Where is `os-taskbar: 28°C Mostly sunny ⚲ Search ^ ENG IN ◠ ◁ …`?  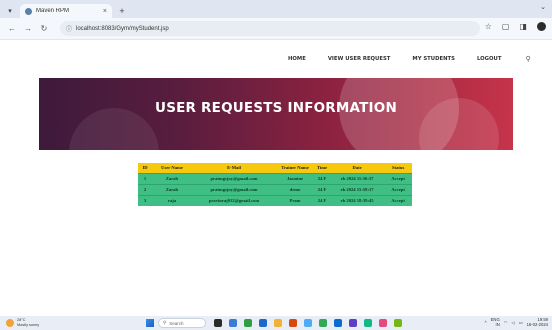 os-taskbar: 28°C Mostly sunny ⚲ Search ^ ENG IN ◠ ◁ … is located at coordinates (276, 323).